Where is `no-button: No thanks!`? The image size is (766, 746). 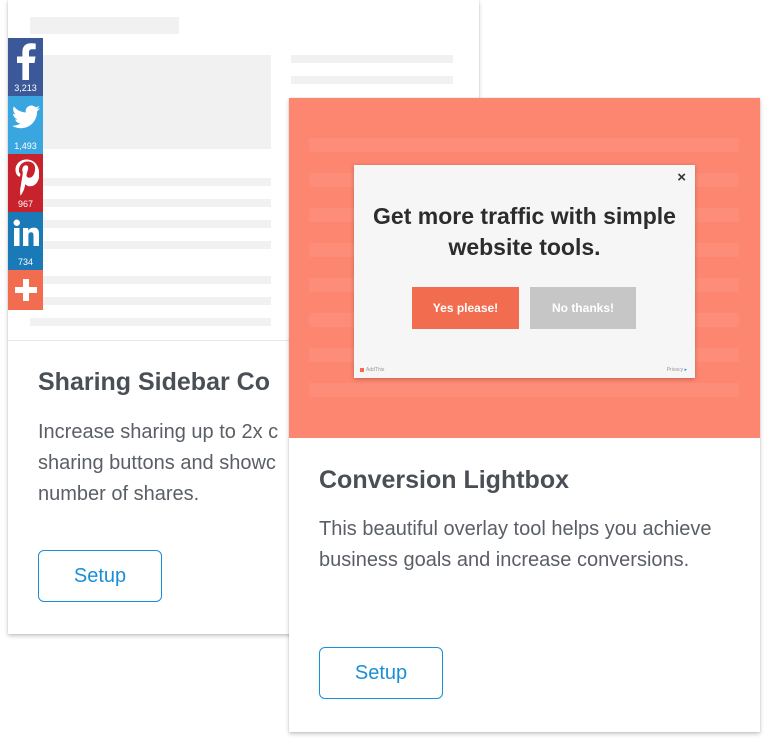 no-button: No thanks! is located at coordinates (583, 308).